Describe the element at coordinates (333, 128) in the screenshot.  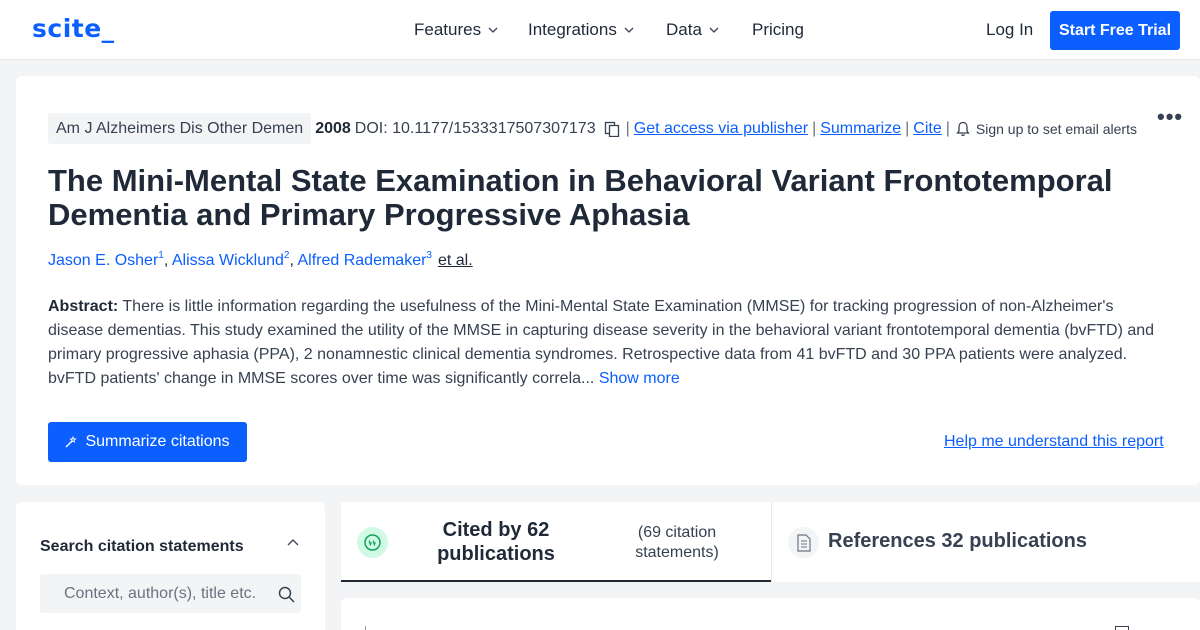
I see `publication-year: 2008` at that location.